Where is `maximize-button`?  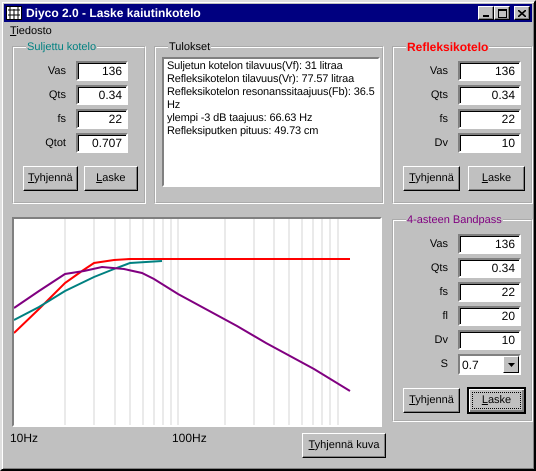
maximize-button is located at coordinates (502, 13).